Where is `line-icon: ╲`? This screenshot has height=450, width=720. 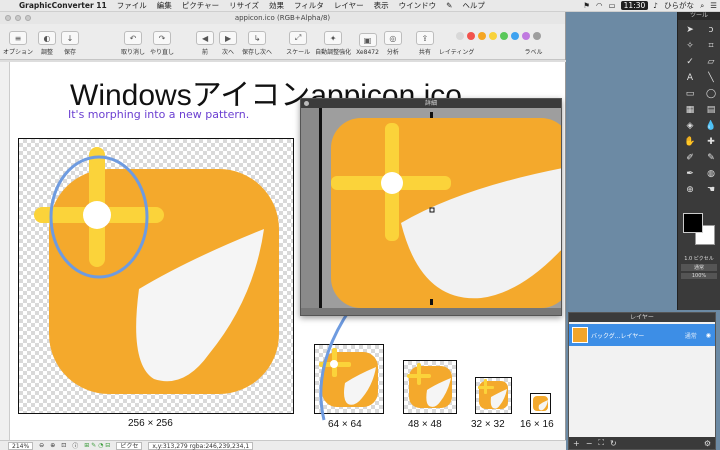 line-icon: ╲ is located at coordinates (711, 77).